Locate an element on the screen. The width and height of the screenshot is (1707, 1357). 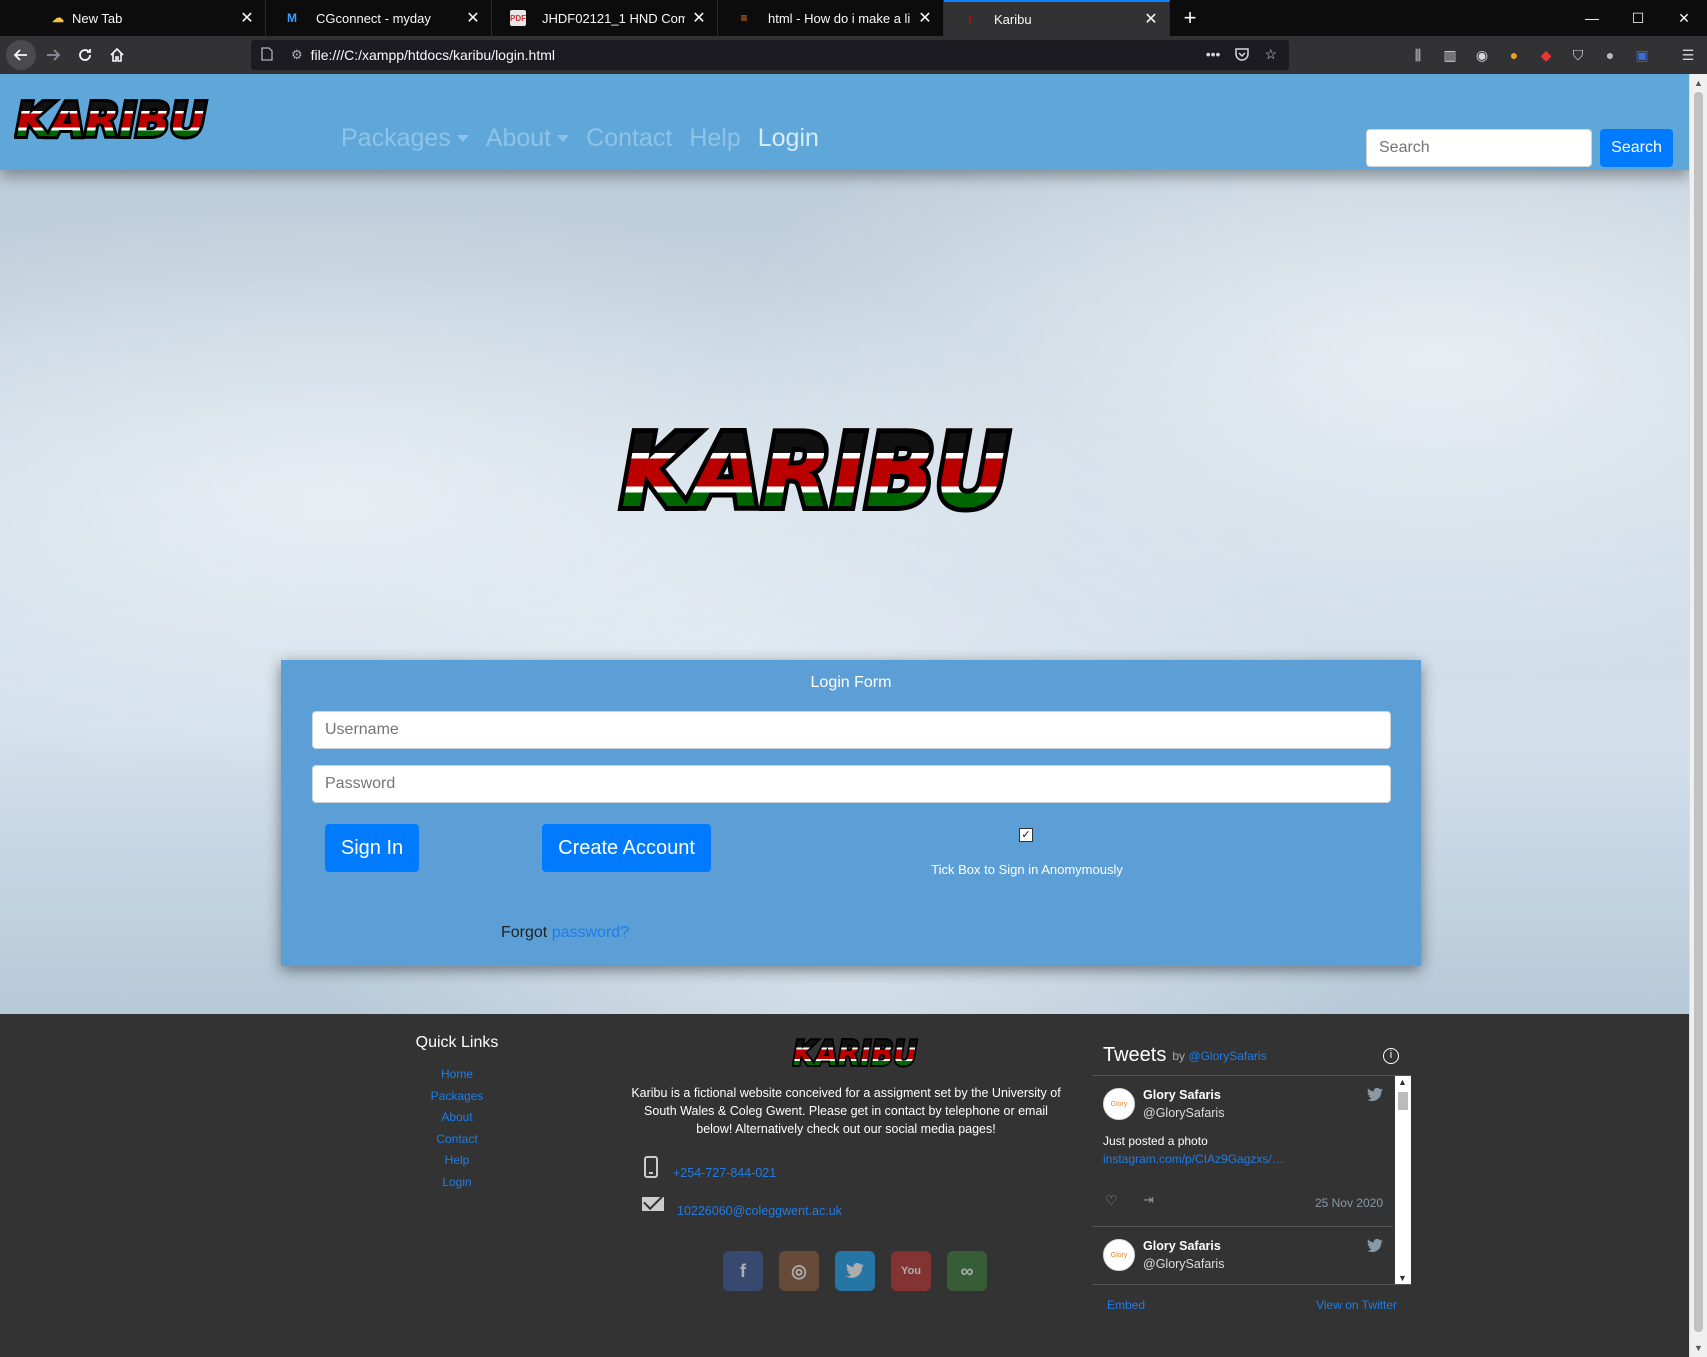
tripadvisor-icon: ∞ is located at coordinates (967, 1271).